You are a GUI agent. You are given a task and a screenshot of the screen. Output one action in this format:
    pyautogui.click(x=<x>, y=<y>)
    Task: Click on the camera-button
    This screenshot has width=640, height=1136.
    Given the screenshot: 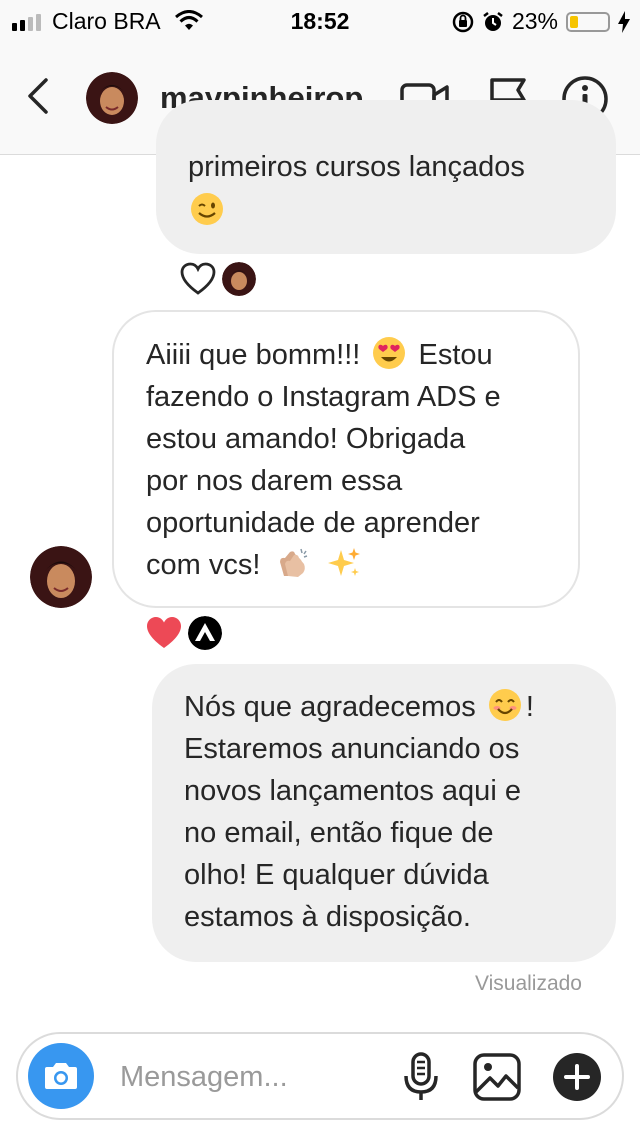 What is the action you would take?
    pyautogui.click(x=61, y=1076)
    